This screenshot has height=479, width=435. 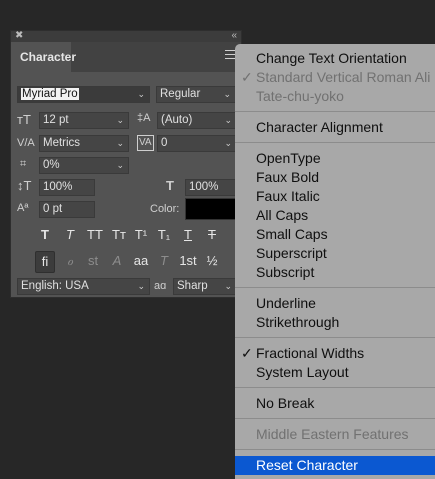 I want to click on vertical-scale-value: 100%, so click(x=58, y=187).